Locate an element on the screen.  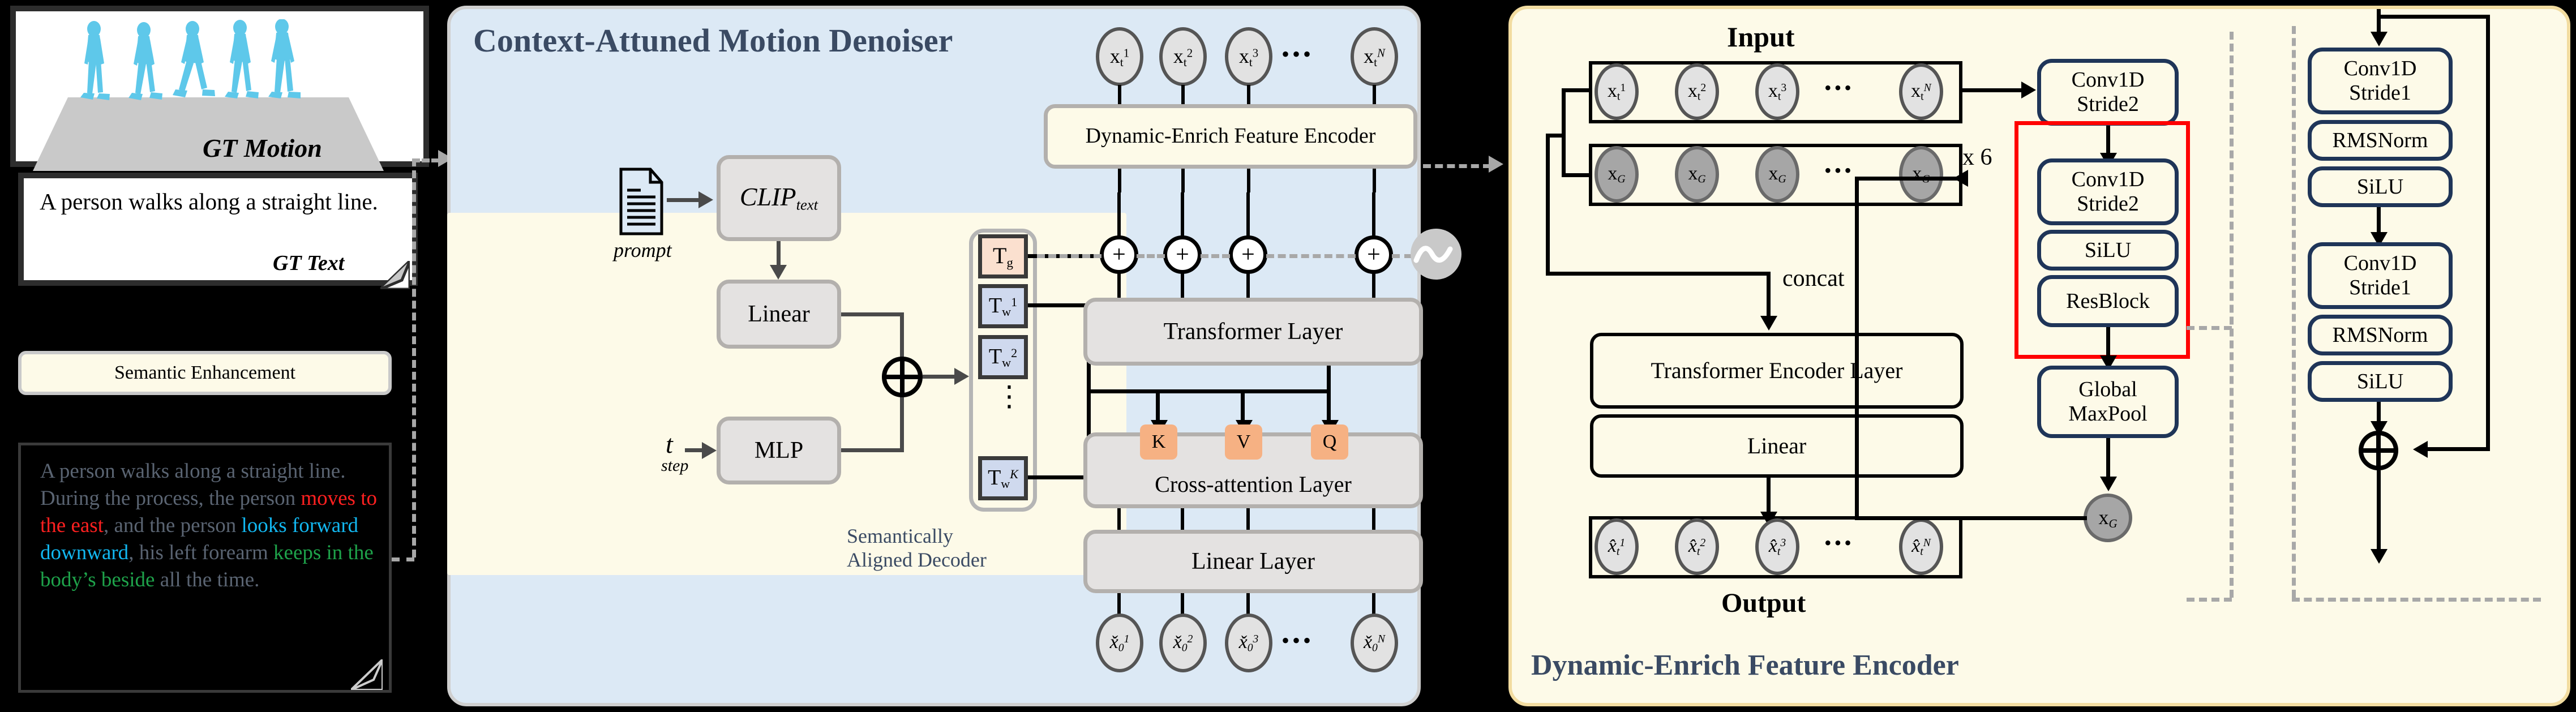
token-tw-ellipsis: ⋮ is located at coordinates (1009, 396).